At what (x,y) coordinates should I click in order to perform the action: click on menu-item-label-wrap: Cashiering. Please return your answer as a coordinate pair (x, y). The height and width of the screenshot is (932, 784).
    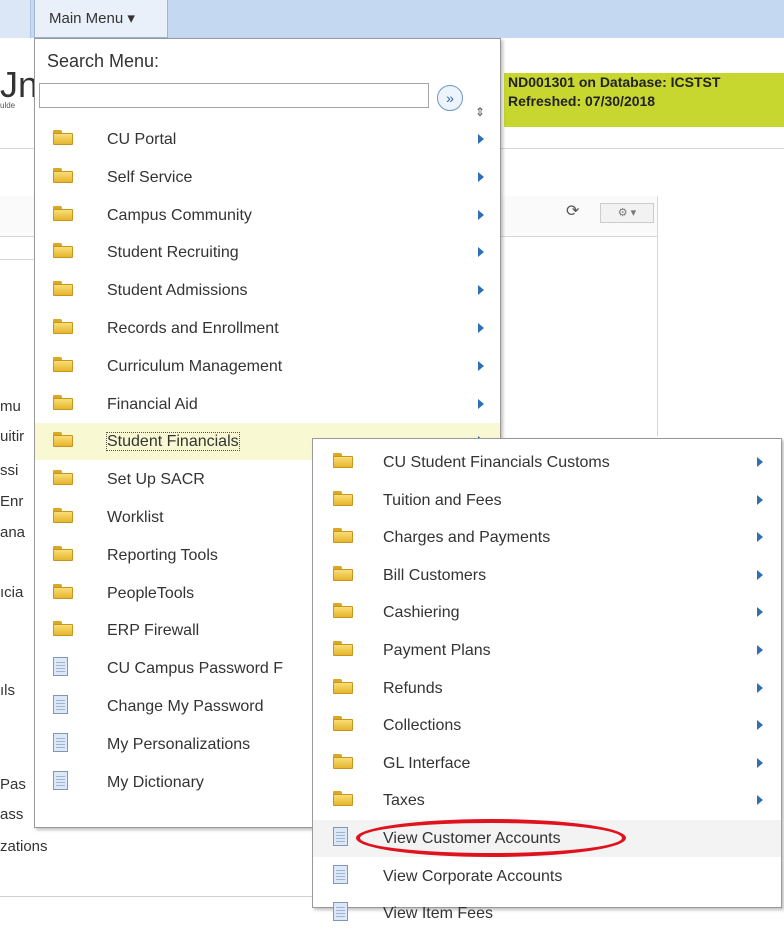
    Looking at the image, I should click on (421, 612).